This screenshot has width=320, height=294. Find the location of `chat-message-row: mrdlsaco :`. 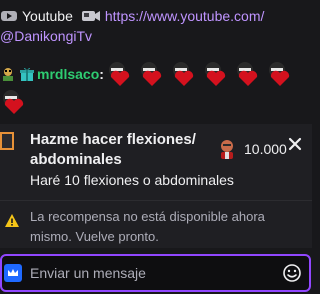

chat-message-row: mrdlsaco : is located at coordinates (156, 74).